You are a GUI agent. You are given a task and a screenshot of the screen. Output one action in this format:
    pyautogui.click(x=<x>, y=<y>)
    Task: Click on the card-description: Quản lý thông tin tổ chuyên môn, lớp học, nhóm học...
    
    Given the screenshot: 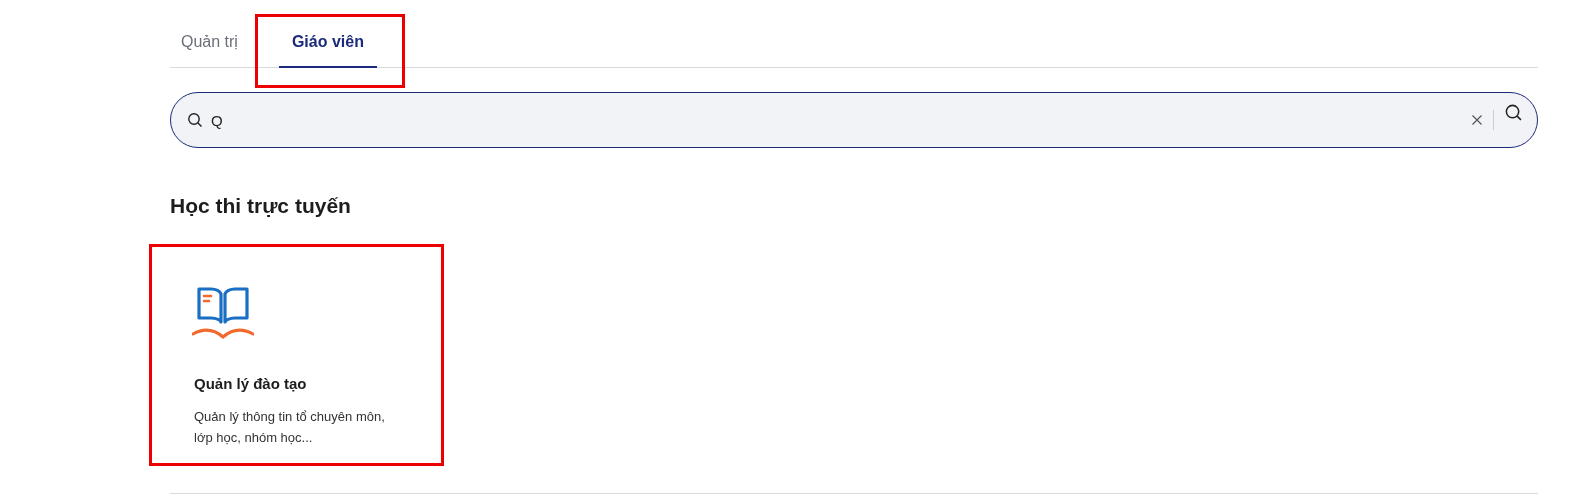 What is the action you would take?
    pyautogui.click(x=290, y=427)
    